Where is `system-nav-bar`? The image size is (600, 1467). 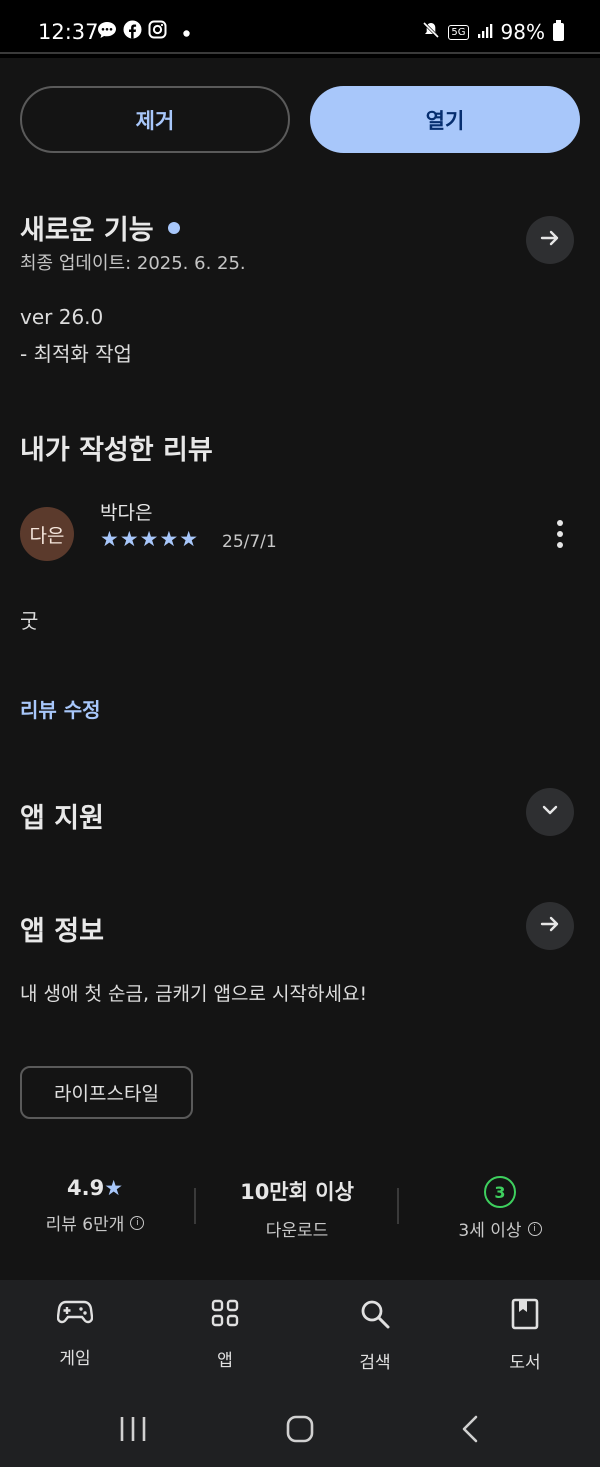 system-nav-bar is located at coordinates (300, 1428).